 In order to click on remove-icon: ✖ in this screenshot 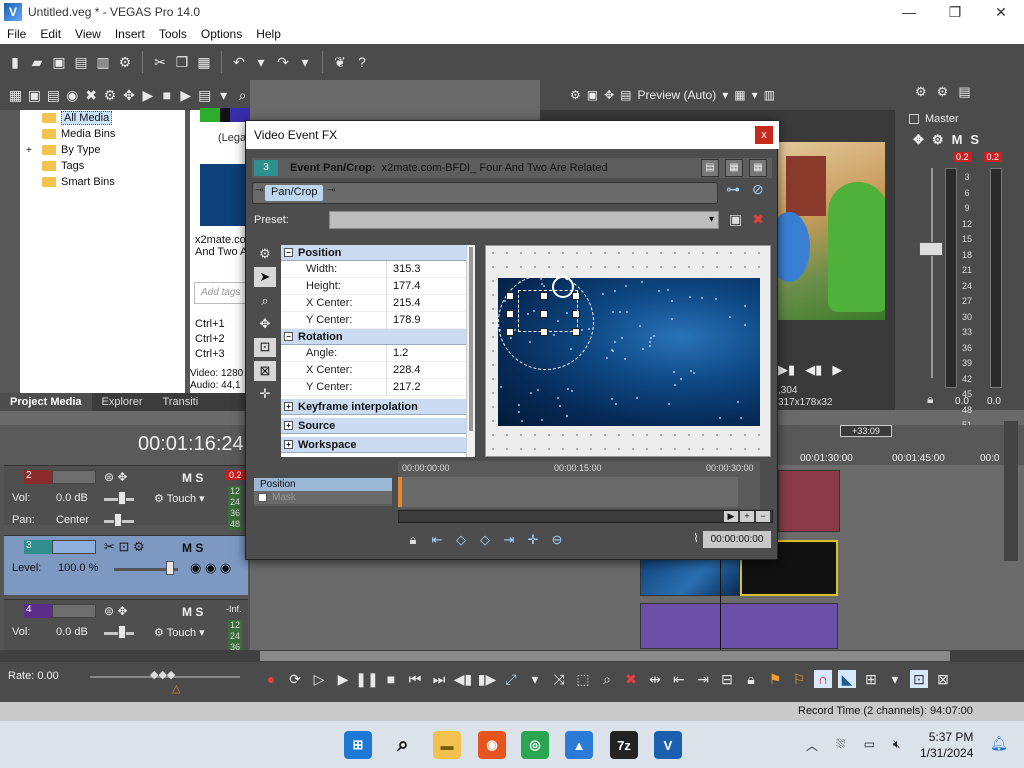, I will do `click(91, 95)`.